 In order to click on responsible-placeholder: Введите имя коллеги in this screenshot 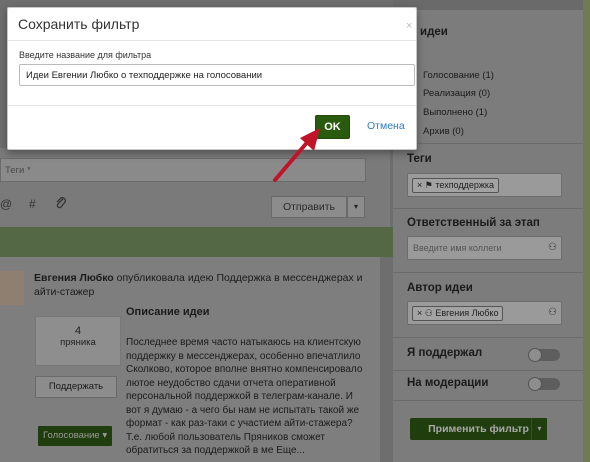, I will do `click(457, 248)`.